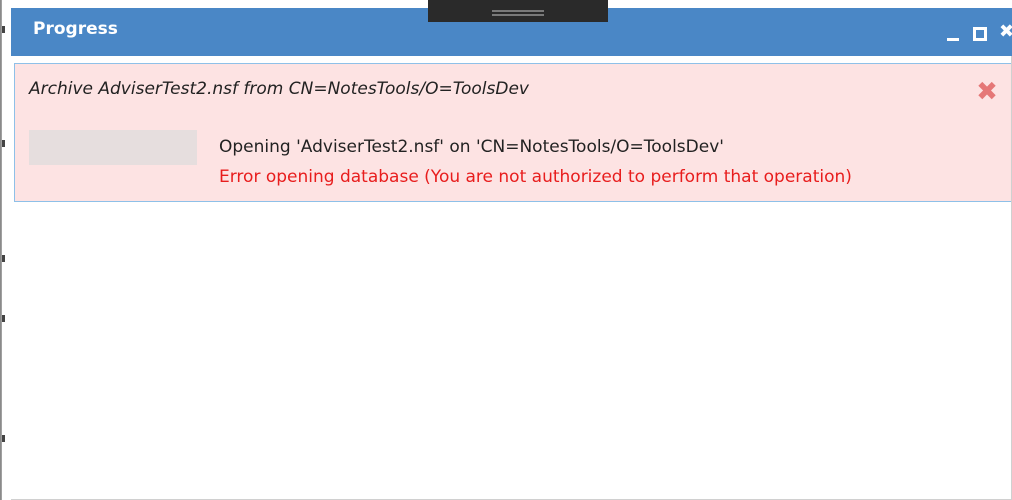 The image size is (1012, 500). Describe the element at coordinates (954, 34) in the screenshot. I see `minimize-icon` at that location.